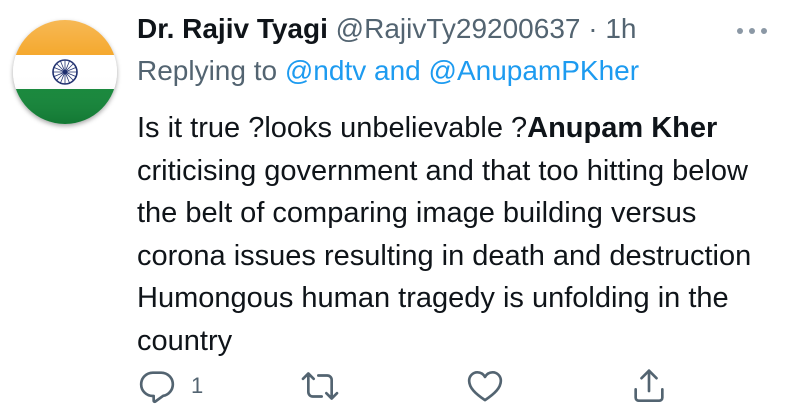  I want to click on action-bar: 1, so click(407, 386).